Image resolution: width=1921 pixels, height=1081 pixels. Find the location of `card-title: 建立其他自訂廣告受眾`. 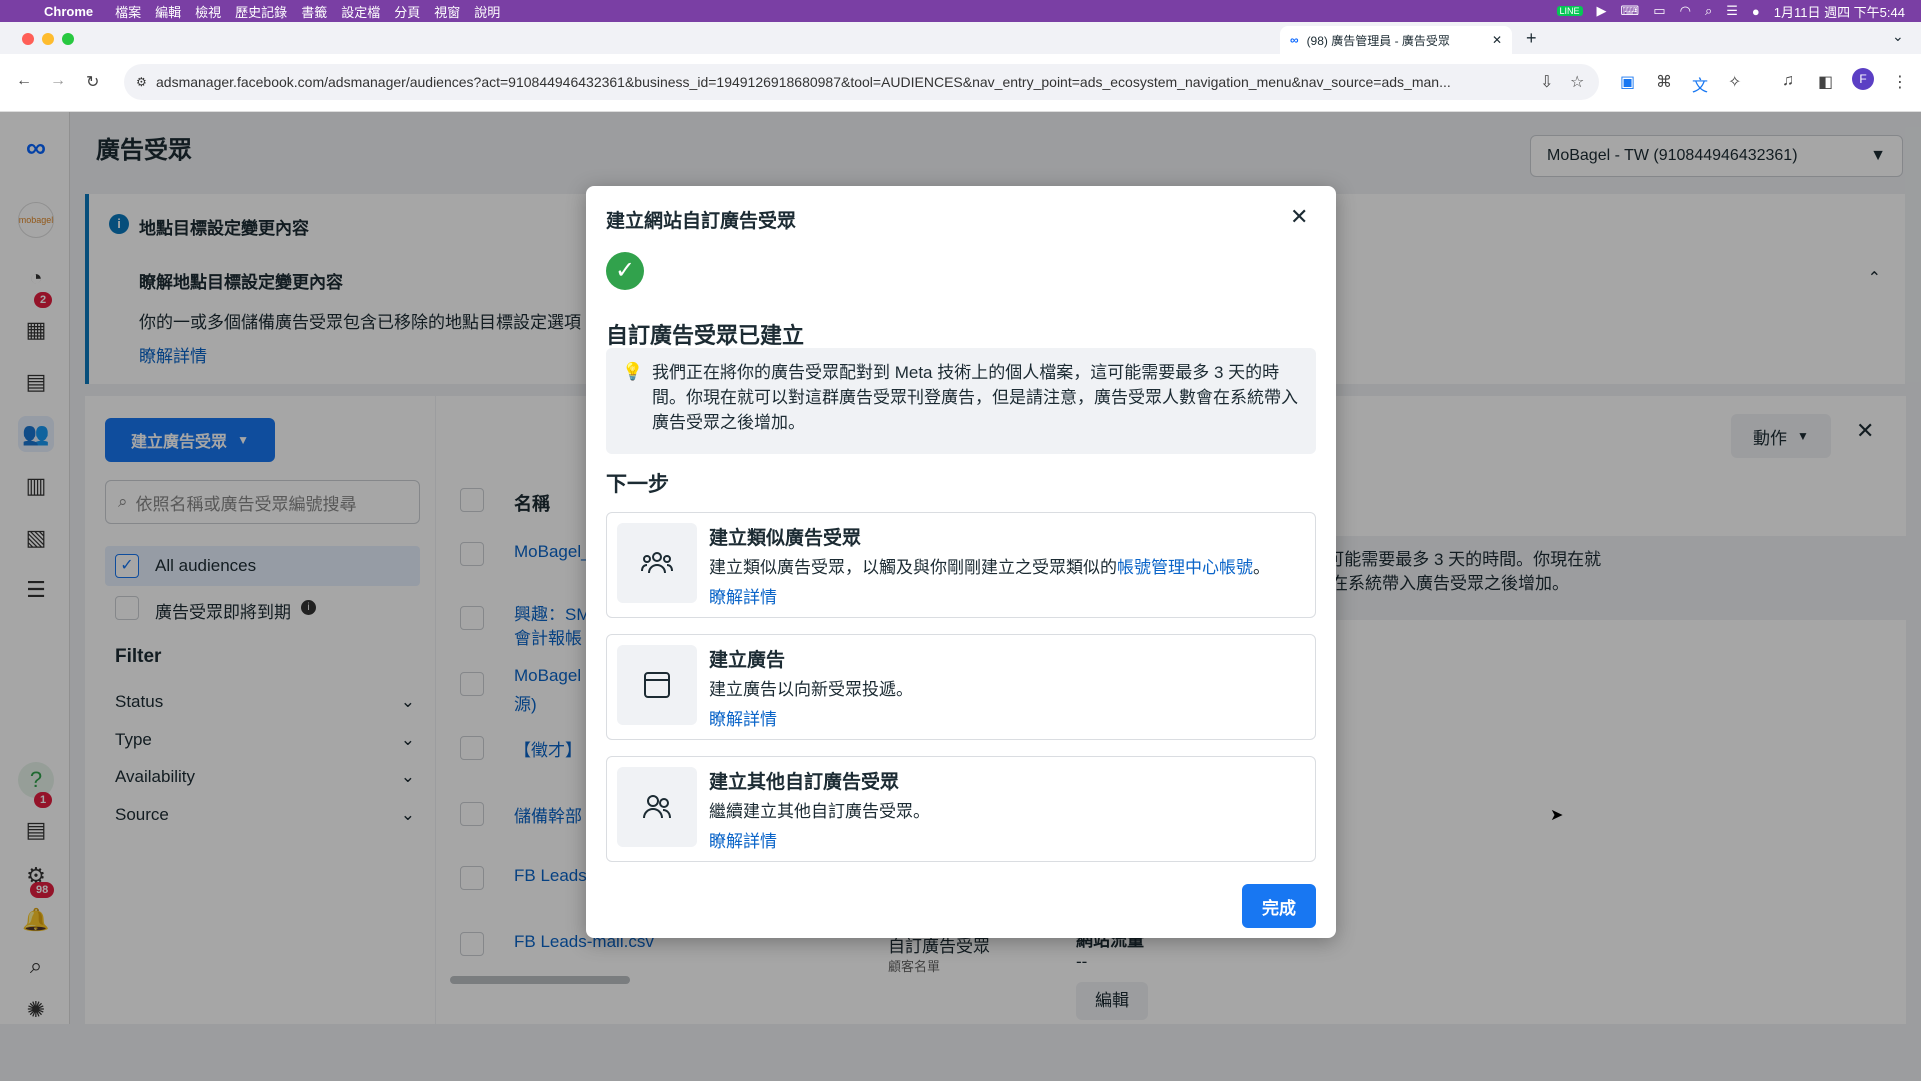

card-title: 建立其他自訂廣告受眾 is located at coordinates (804, 782).